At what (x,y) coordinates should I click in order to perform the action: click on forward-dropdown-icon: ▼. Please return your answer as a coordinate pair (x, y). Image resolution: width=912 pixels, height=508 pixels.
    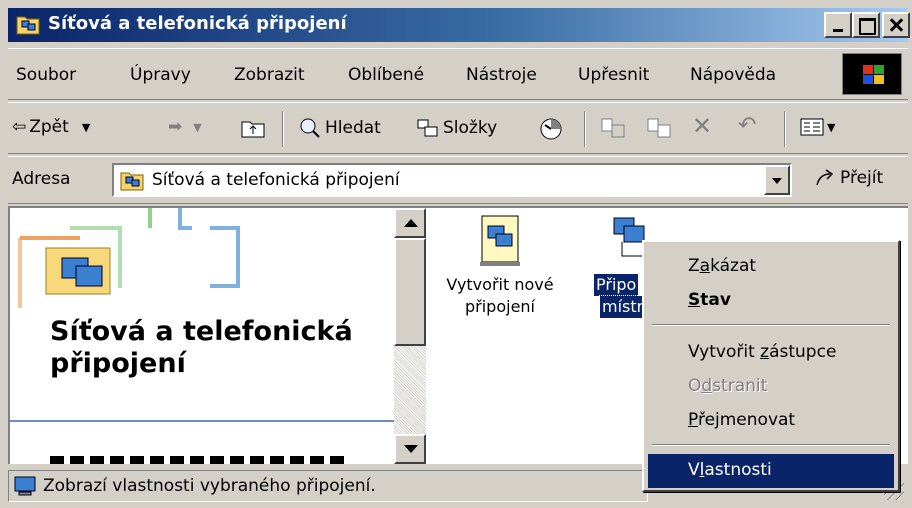
    Looking at the image, I should click on (197, 127).